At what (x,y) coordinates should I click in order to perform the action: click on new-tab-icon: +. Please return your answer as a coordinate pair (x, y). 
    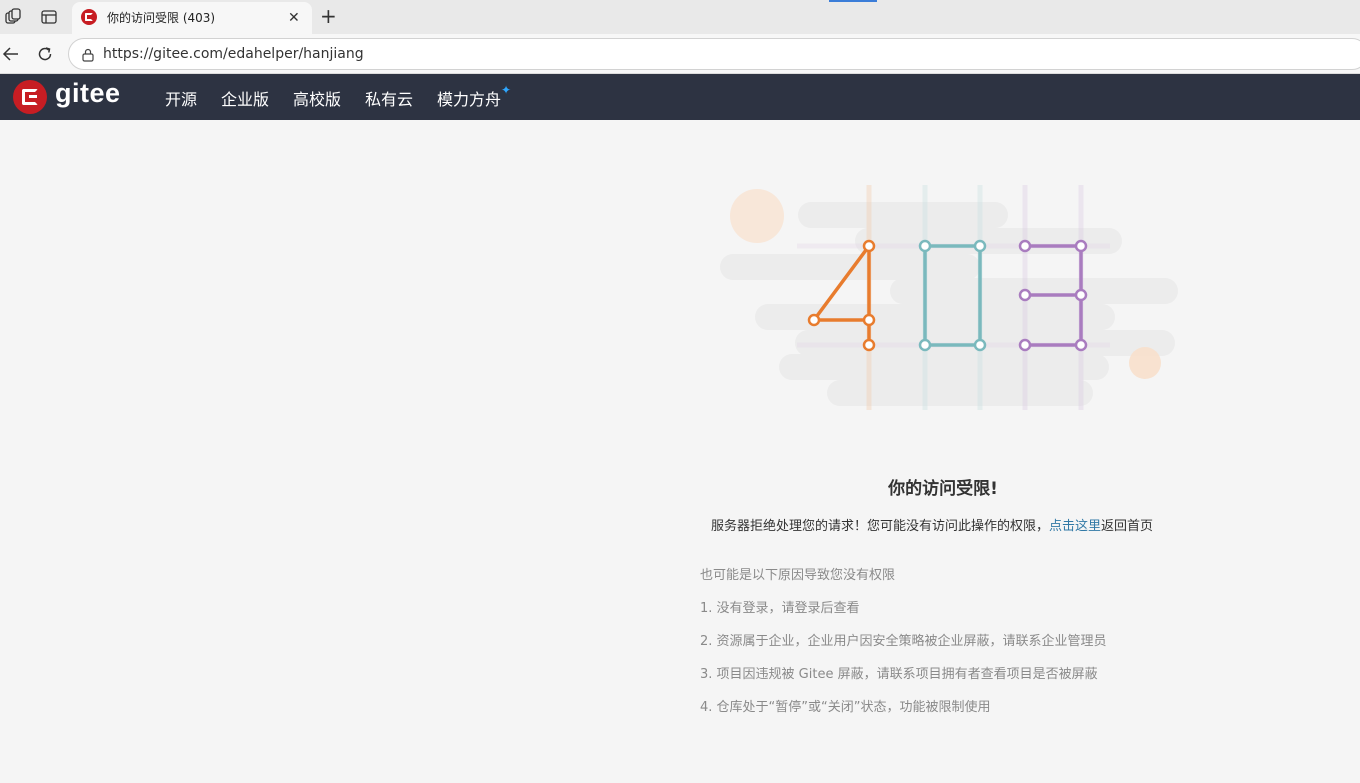
    Looking at the image, I should click on (328, 16).